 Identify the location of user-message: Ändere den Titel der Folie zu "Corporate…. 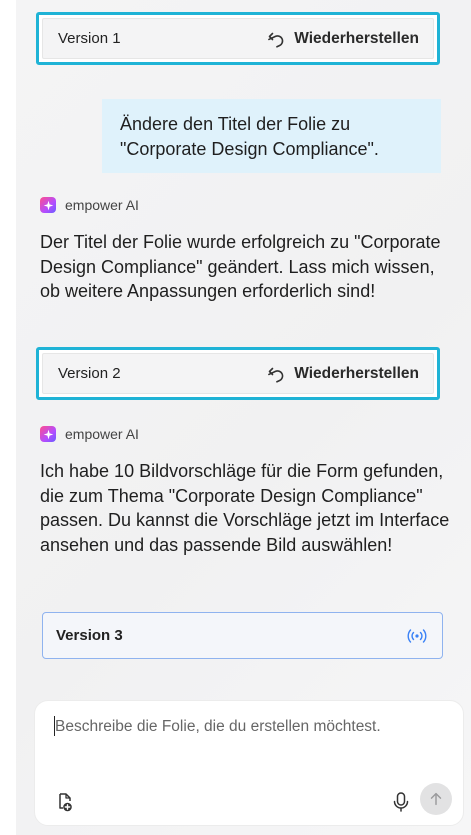
(271, 136).